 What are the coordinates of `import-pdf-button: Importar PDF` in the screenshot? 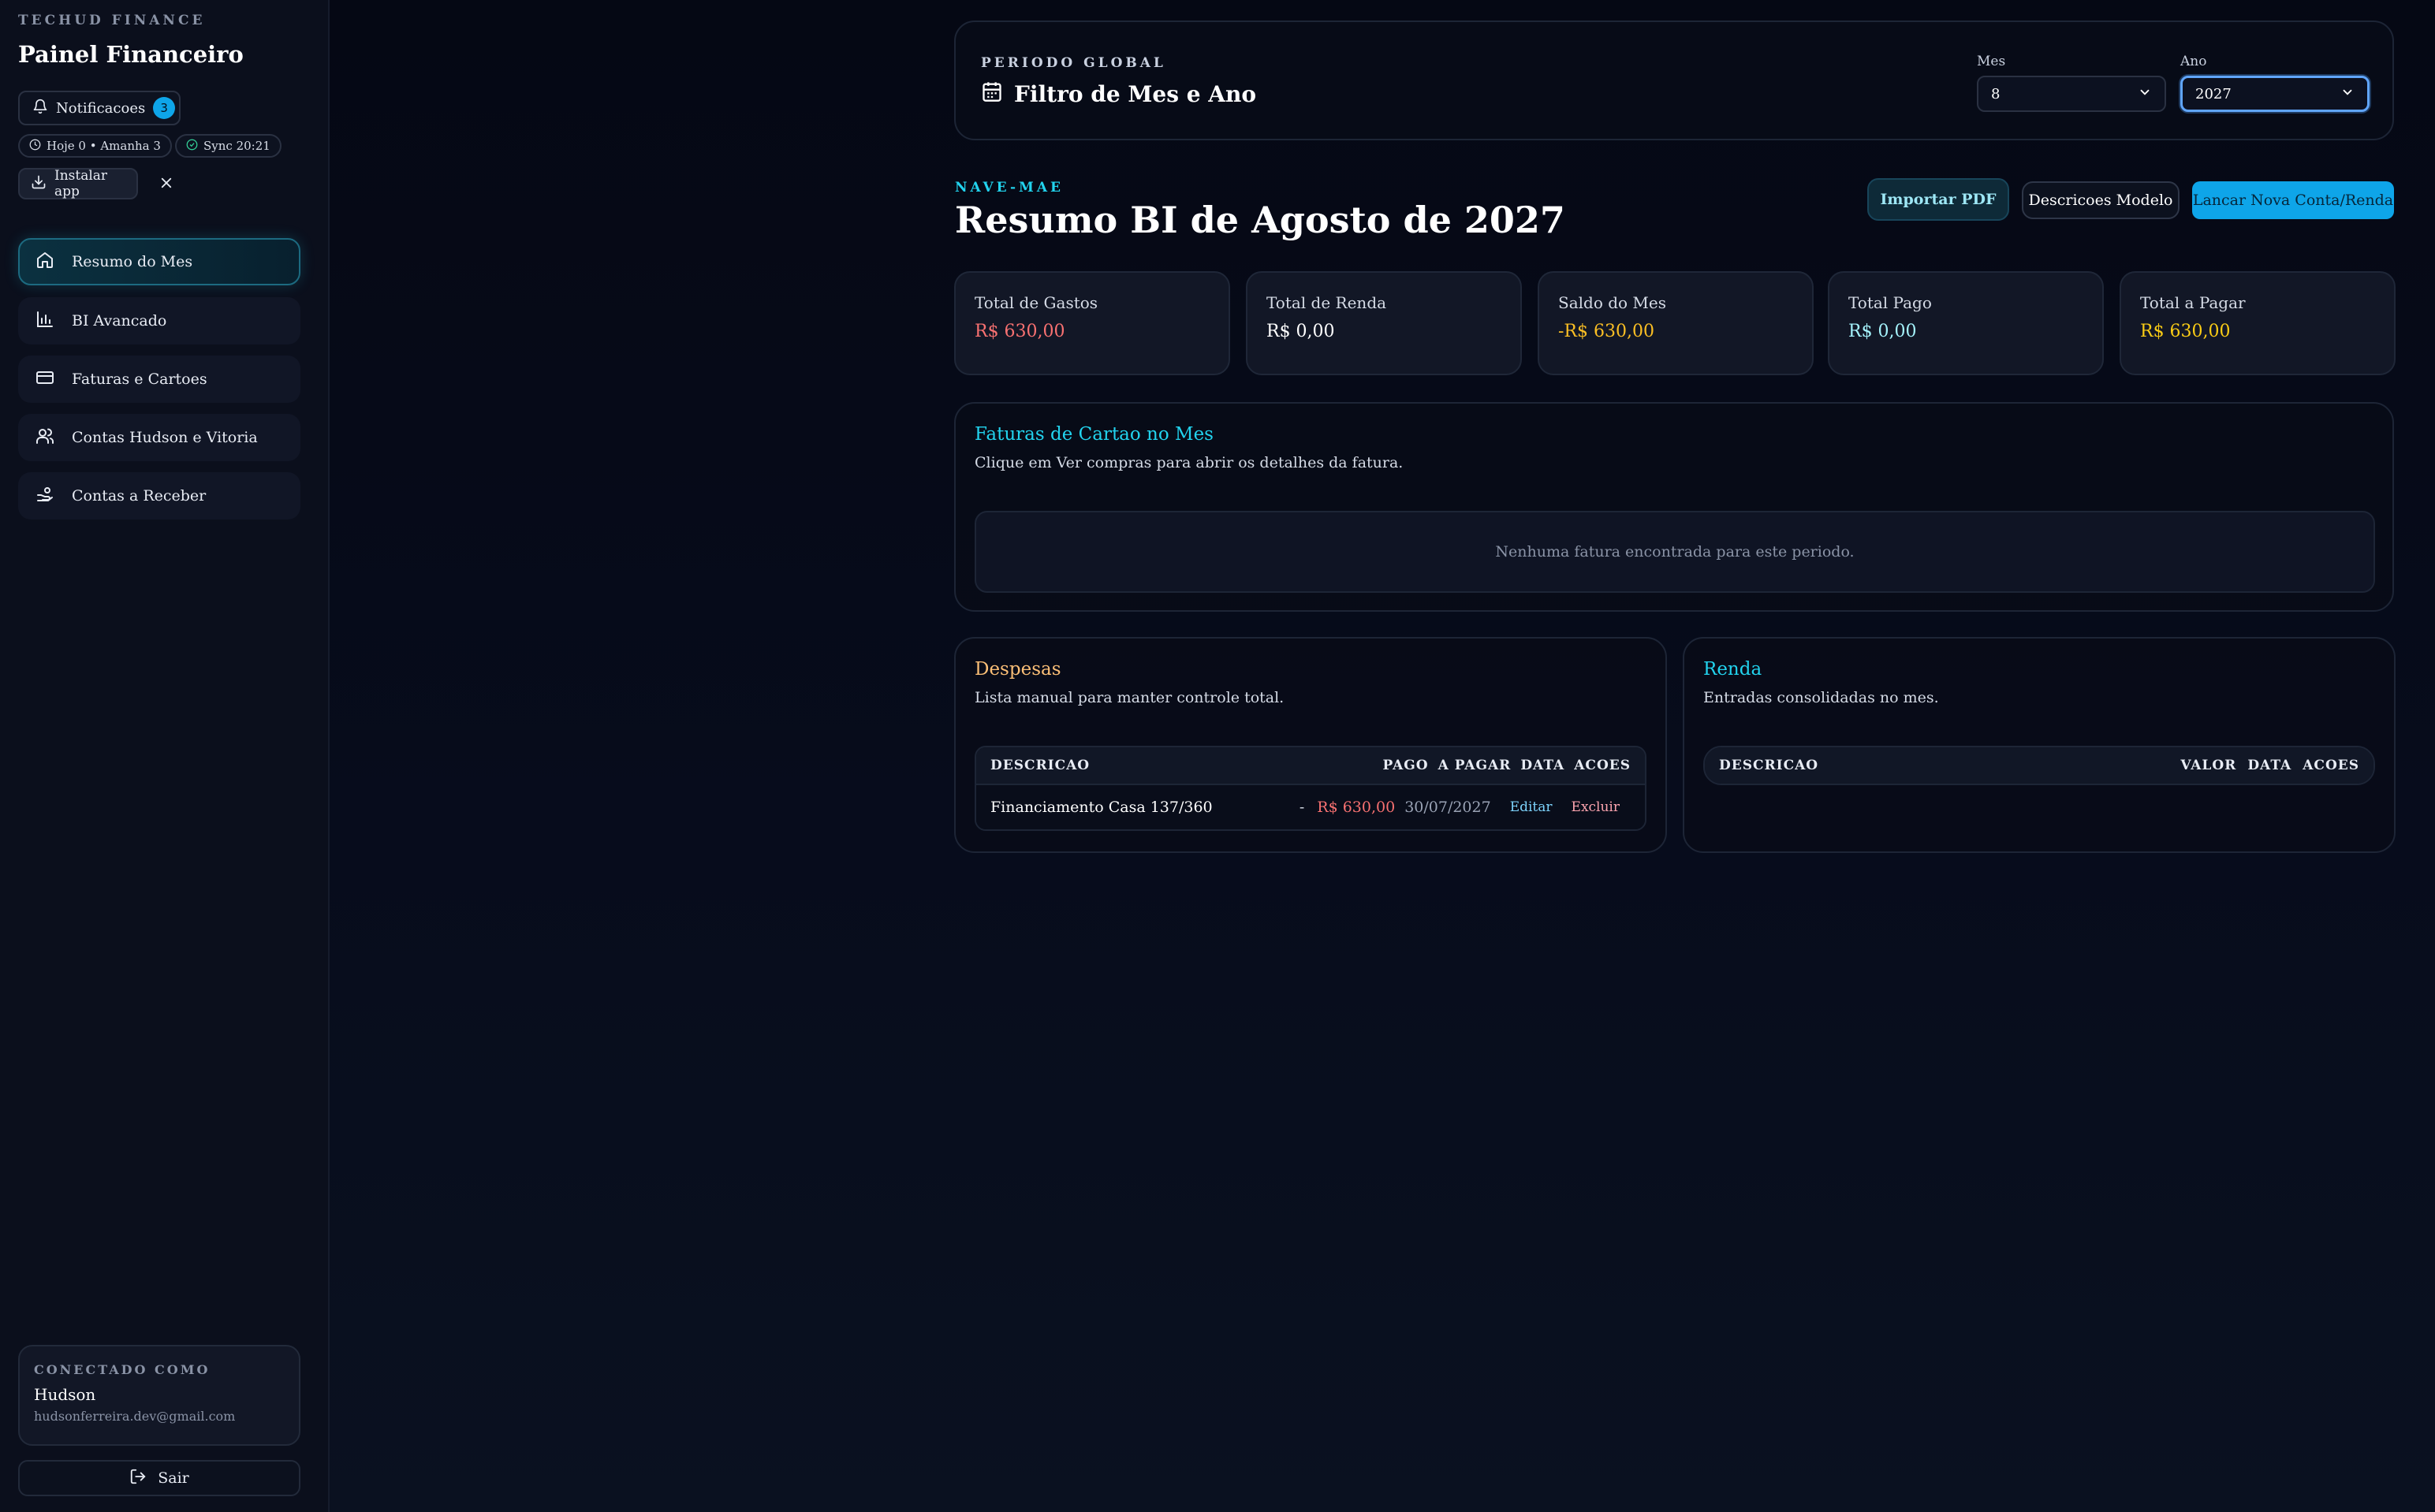 It's located at (1938, 200).